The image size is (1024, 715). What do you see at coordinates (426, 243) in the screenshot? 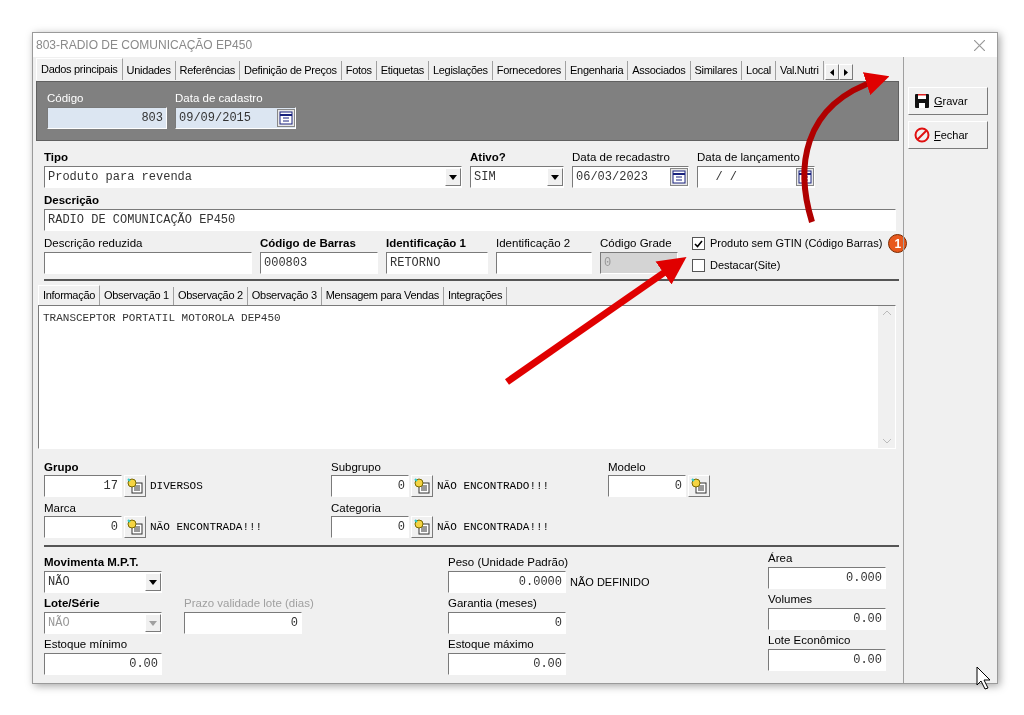
I see `field-label: Identificação 1` at bounding box center [426, 243].